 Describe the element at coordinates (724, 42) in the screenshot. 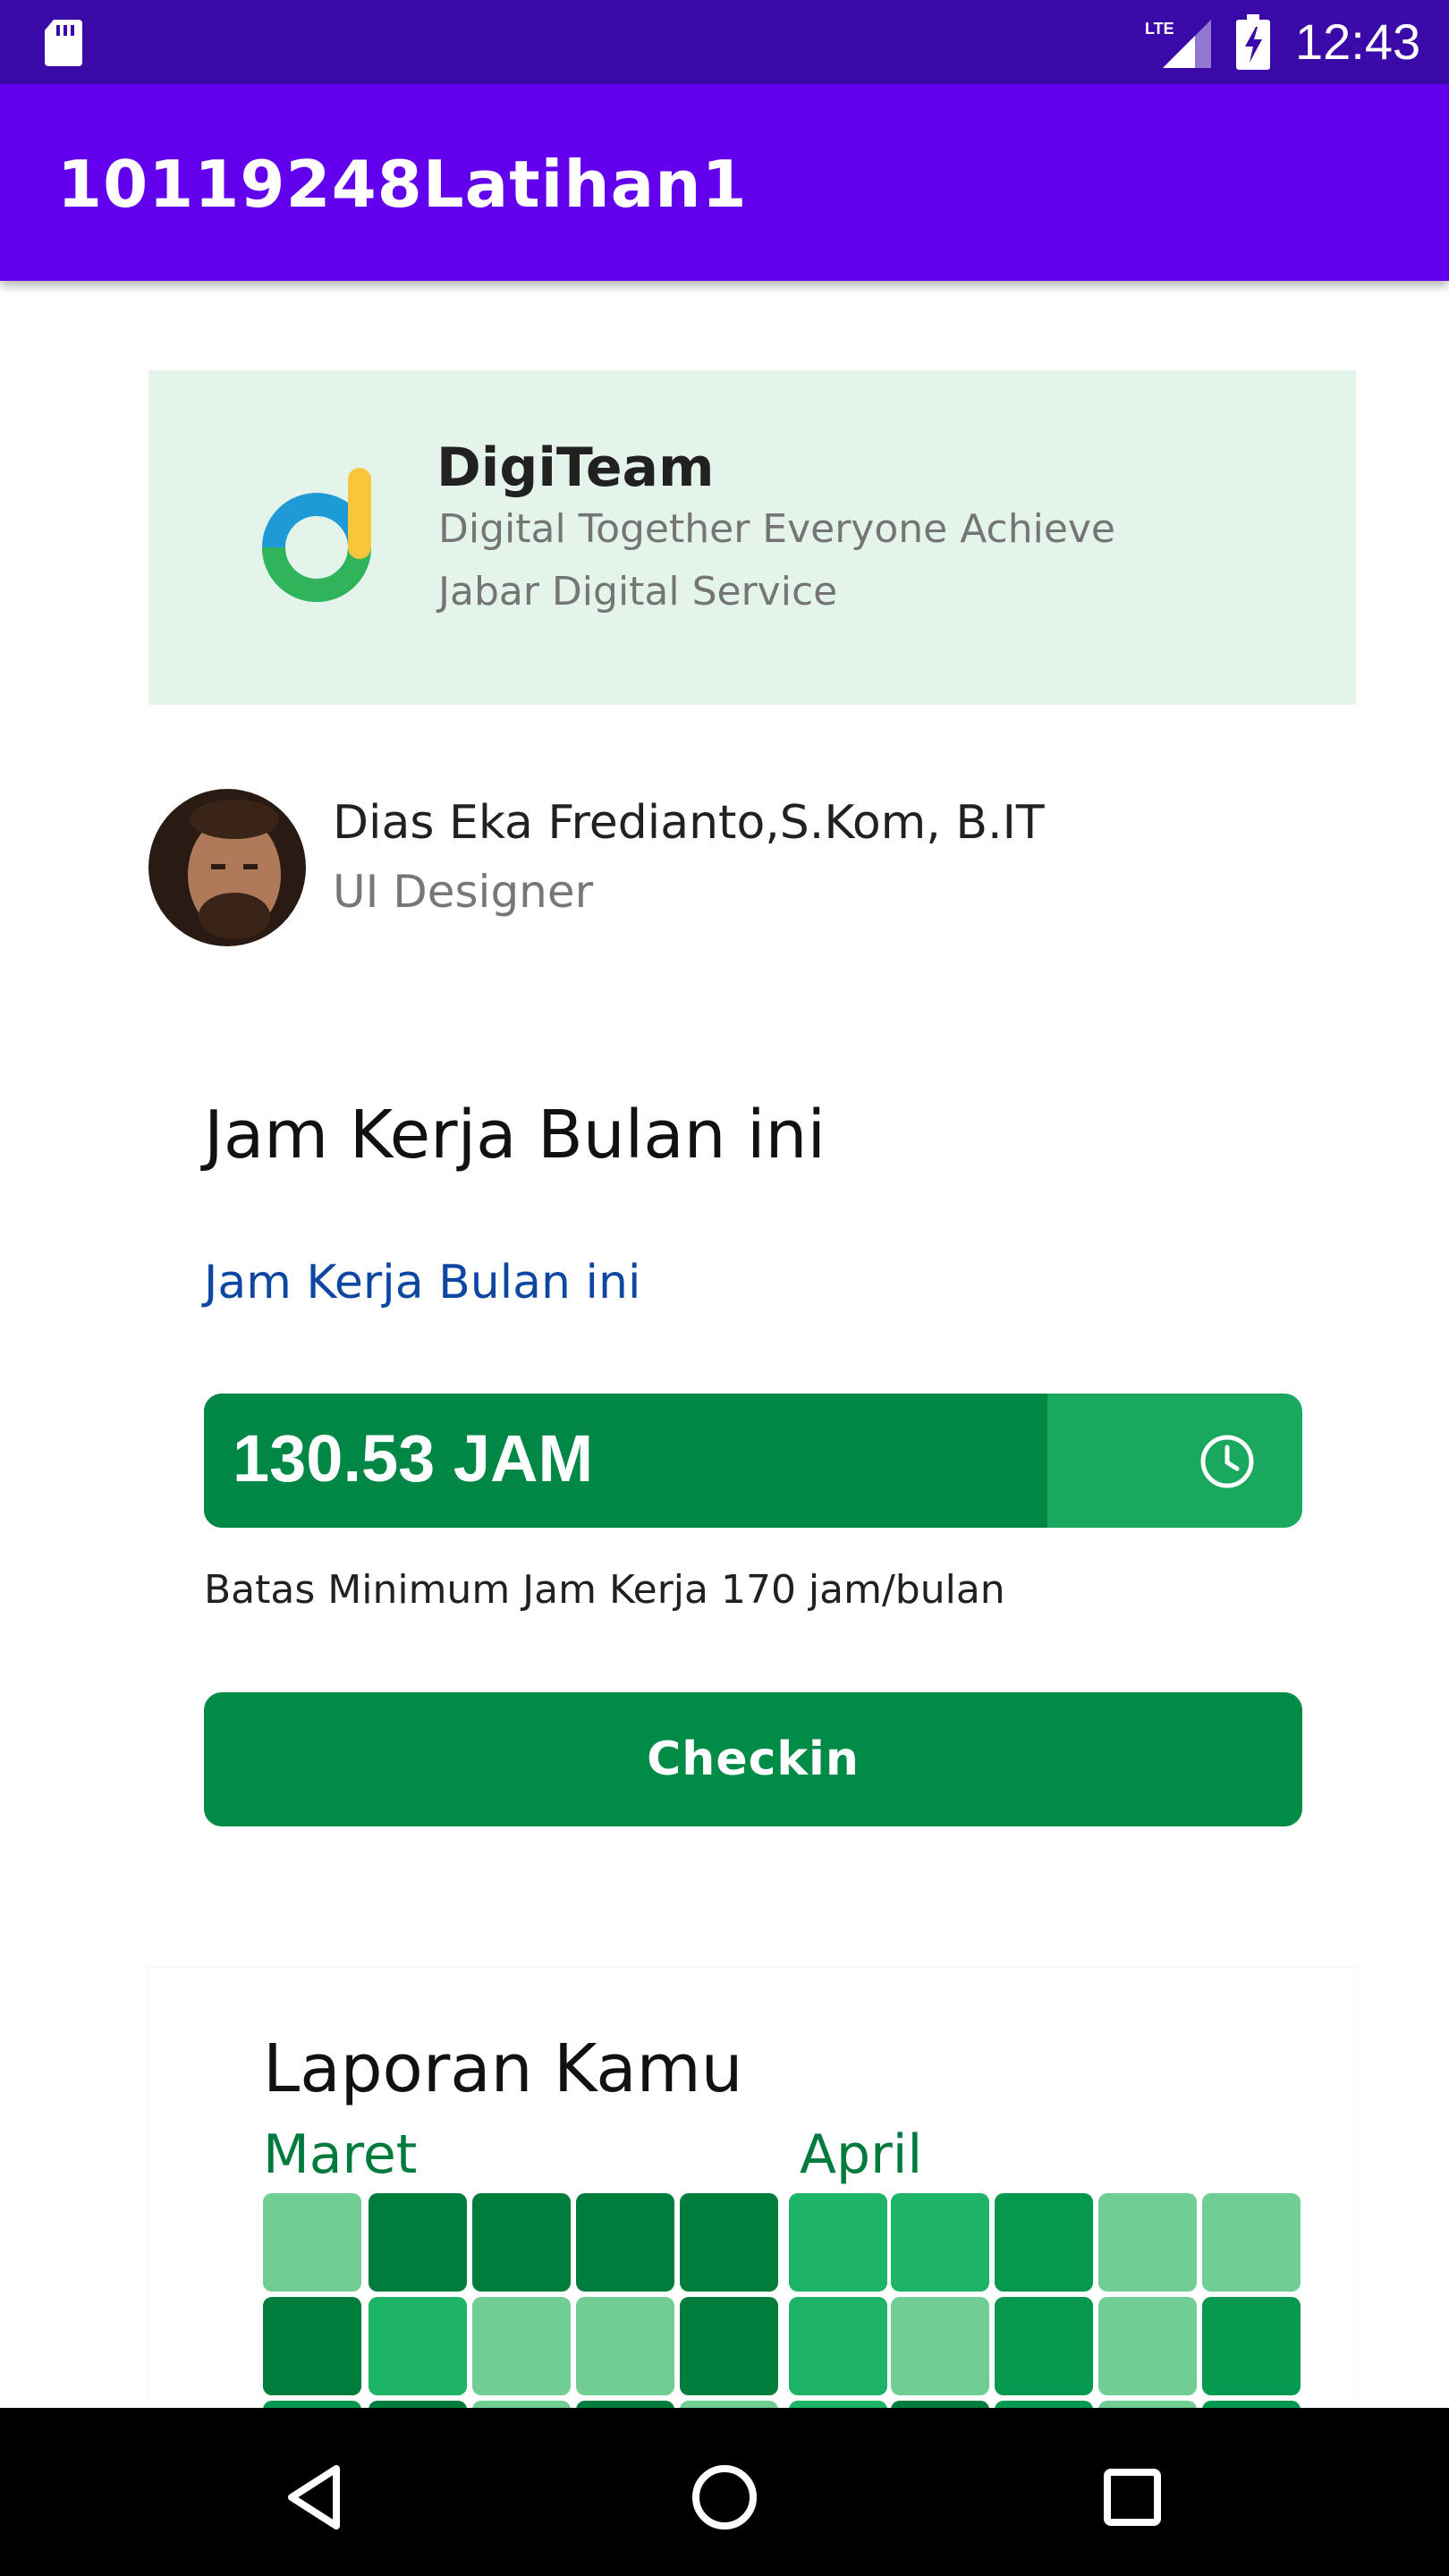

I see `status-bar: LTE 12:43` at that location.